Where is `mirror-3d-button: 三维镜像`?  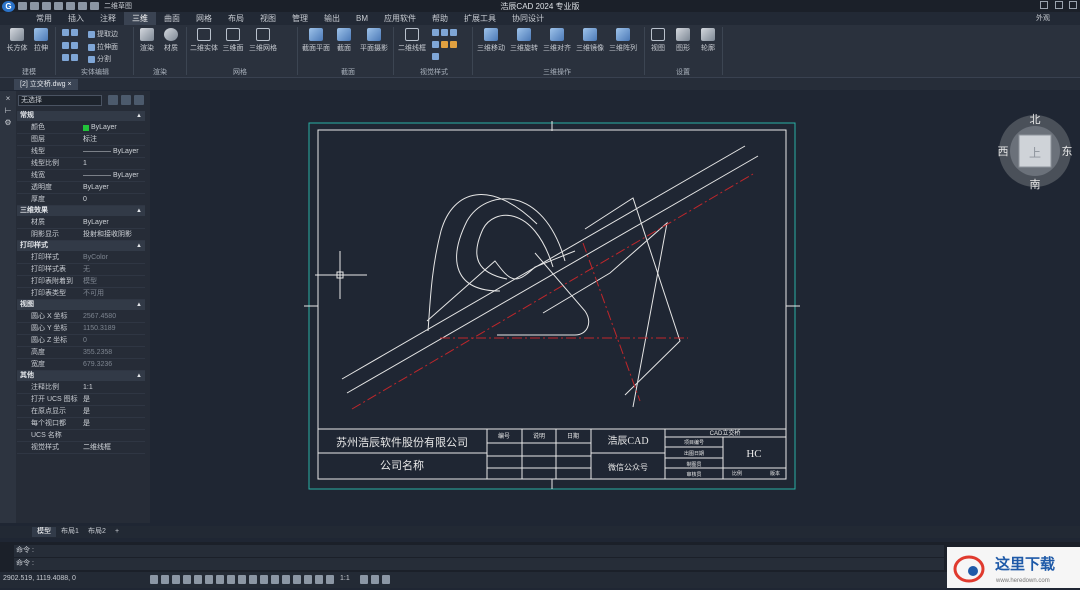 mirror-3d-button: 三维镜像 is located at coordinates (590, 40).